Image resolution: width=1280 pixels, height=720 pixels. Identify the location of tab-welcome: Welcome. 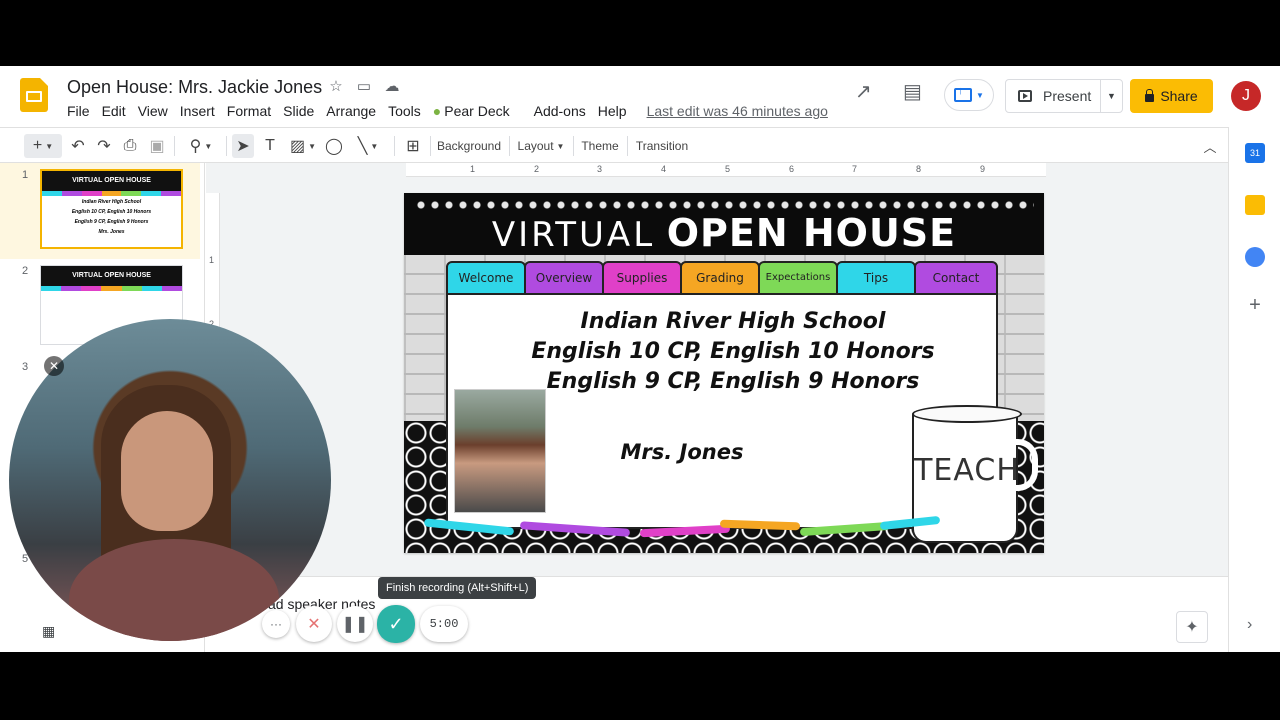
(486, 278).